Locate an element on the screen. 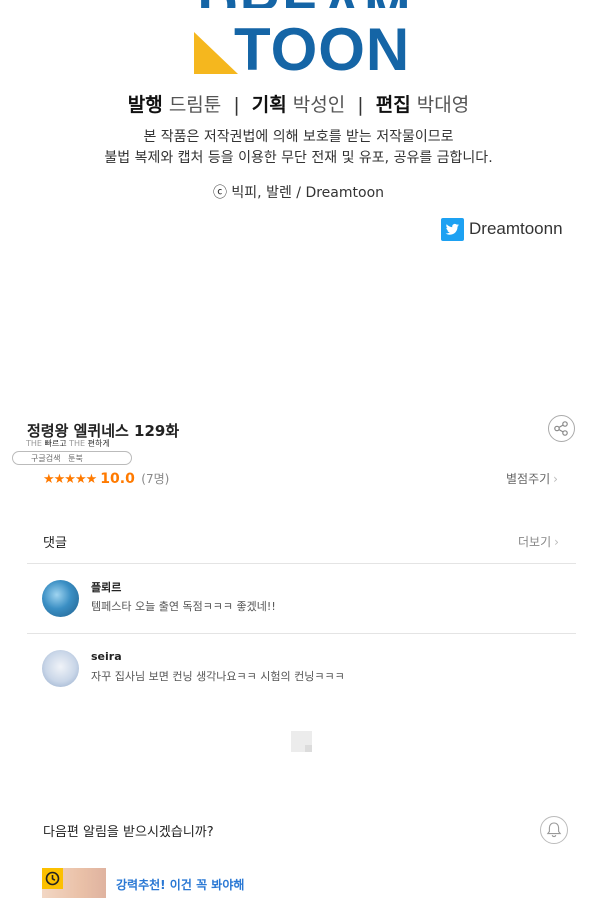  logo-triangle-icon is located at coordinates (216, 53).